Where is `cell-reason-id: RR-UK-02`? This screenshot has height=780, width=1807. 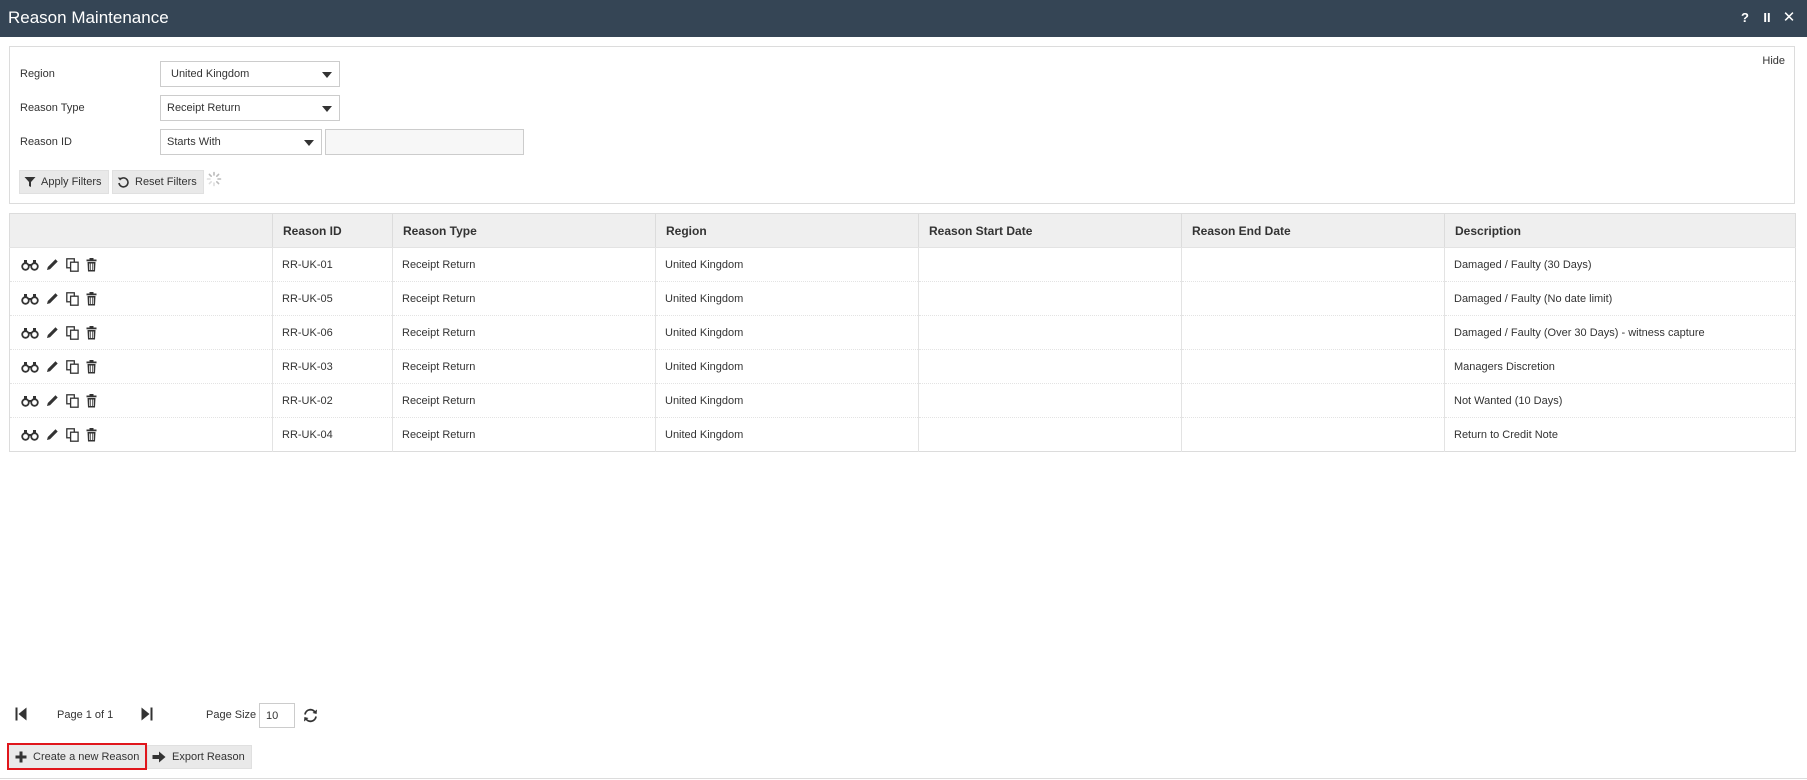
cell-reason-id: RR-UK-02 is located at coordinates (332, 400).